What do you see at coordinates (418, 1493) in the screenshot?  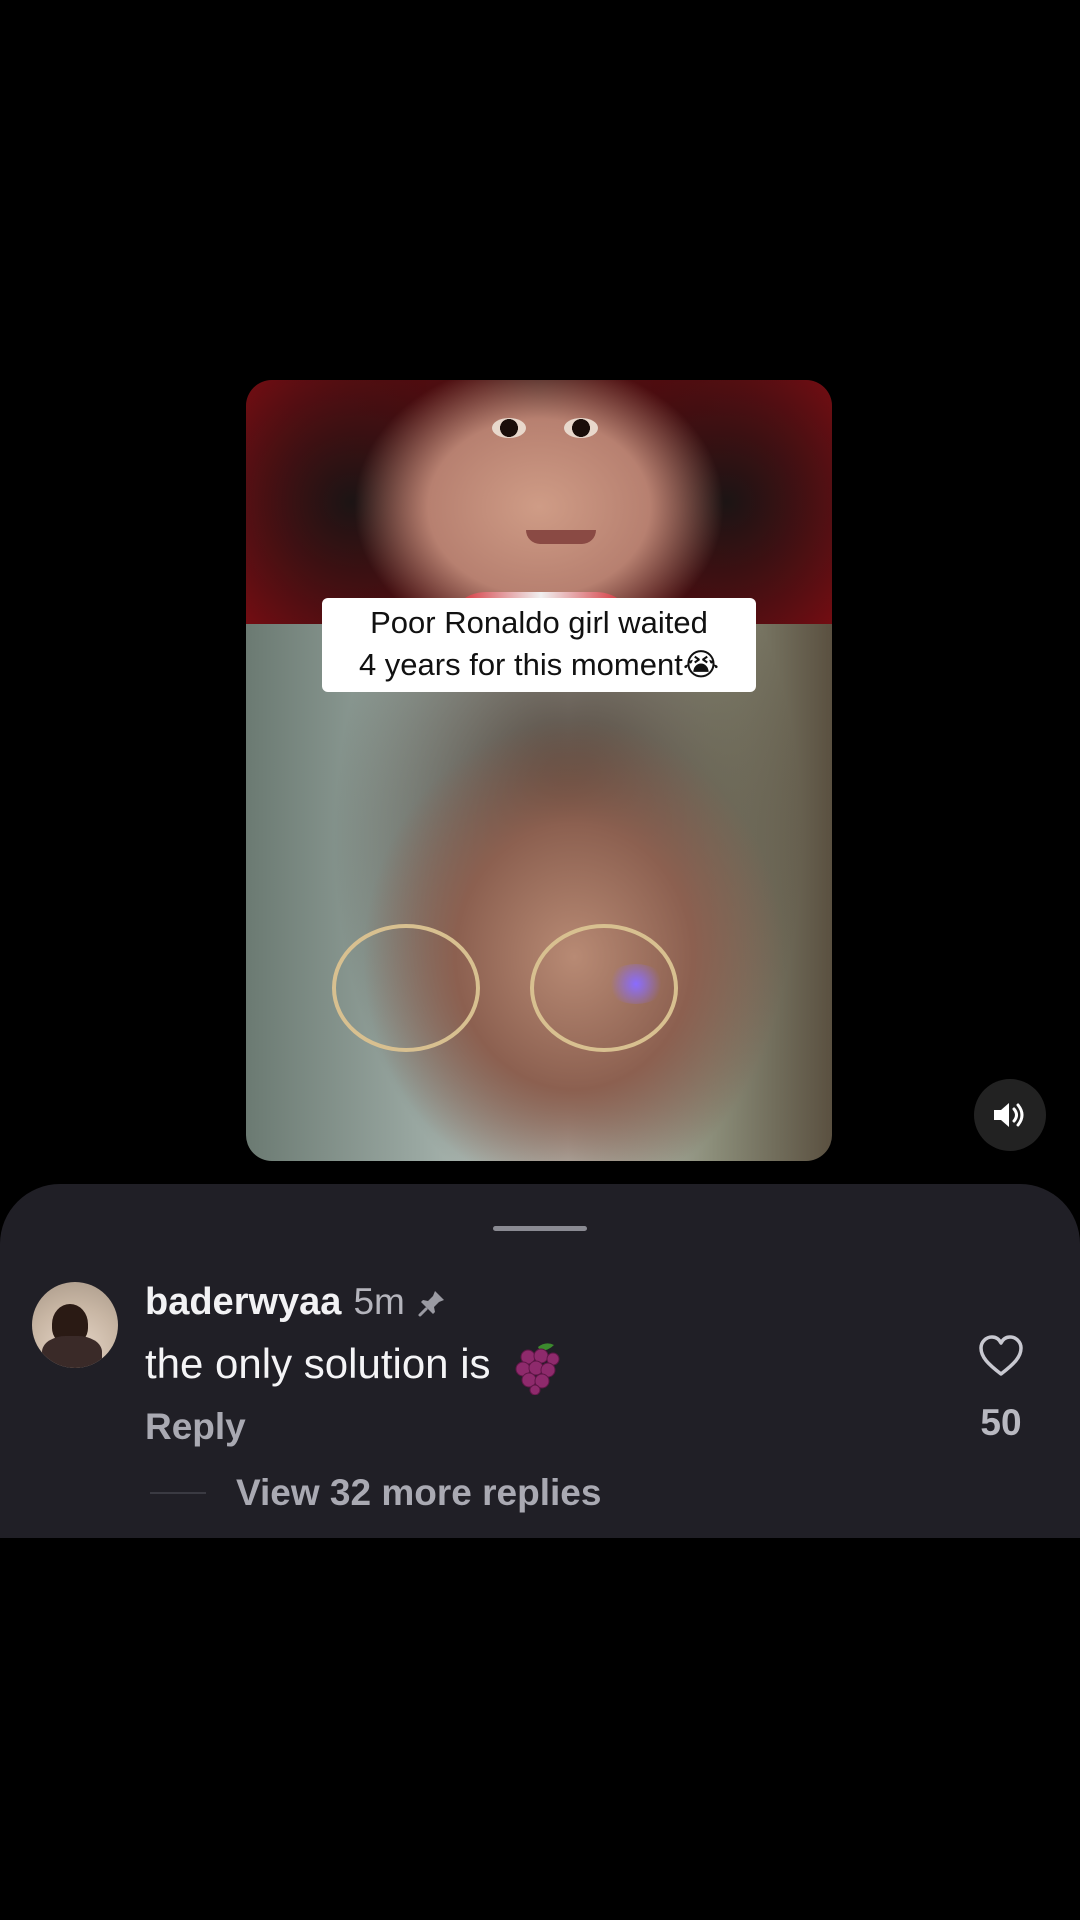 I see `view-more-replies-button: View 32 more replies` at bounding box center [418, 1493].